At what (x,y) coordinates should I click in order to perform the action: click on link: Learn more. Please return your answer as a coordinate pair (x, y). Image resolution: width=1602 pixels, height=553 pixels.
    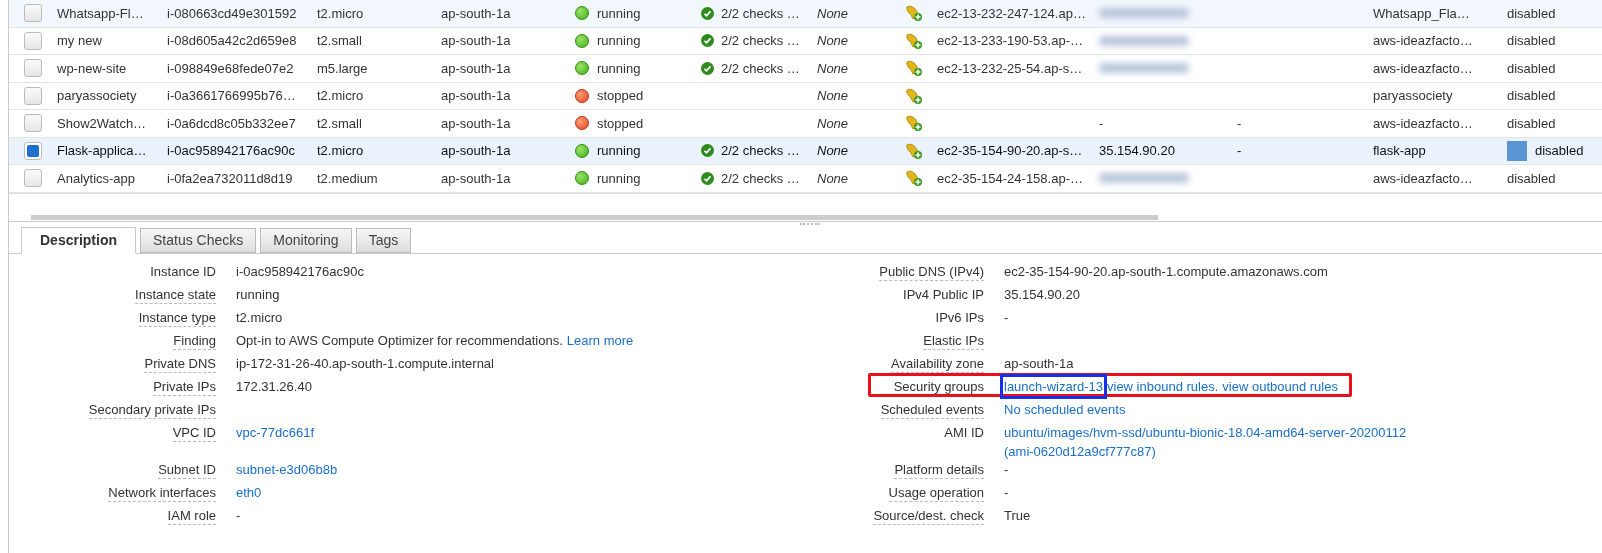
    Looking at the image, I should click on (600, 340).